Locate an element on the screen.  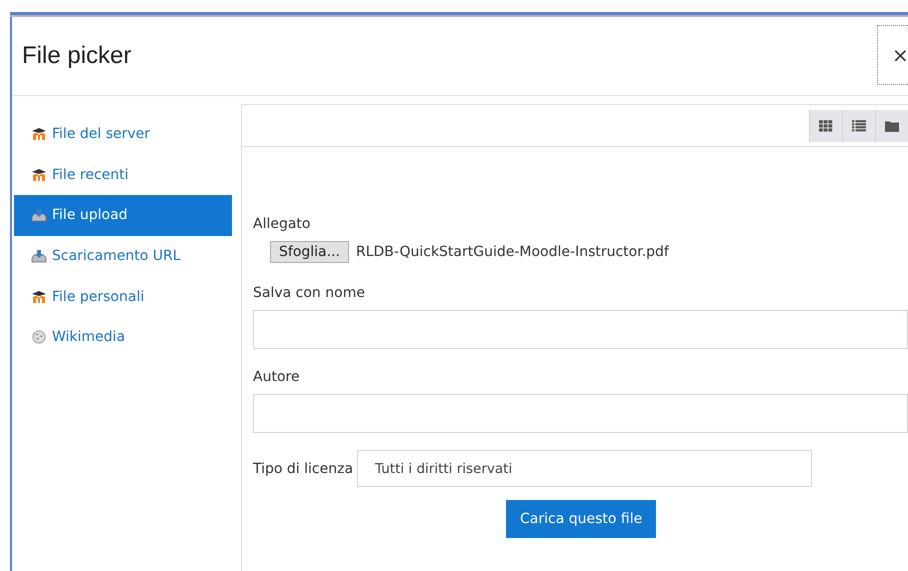
sidebar-item: Wikimedia is located at coordinates (123, 337).